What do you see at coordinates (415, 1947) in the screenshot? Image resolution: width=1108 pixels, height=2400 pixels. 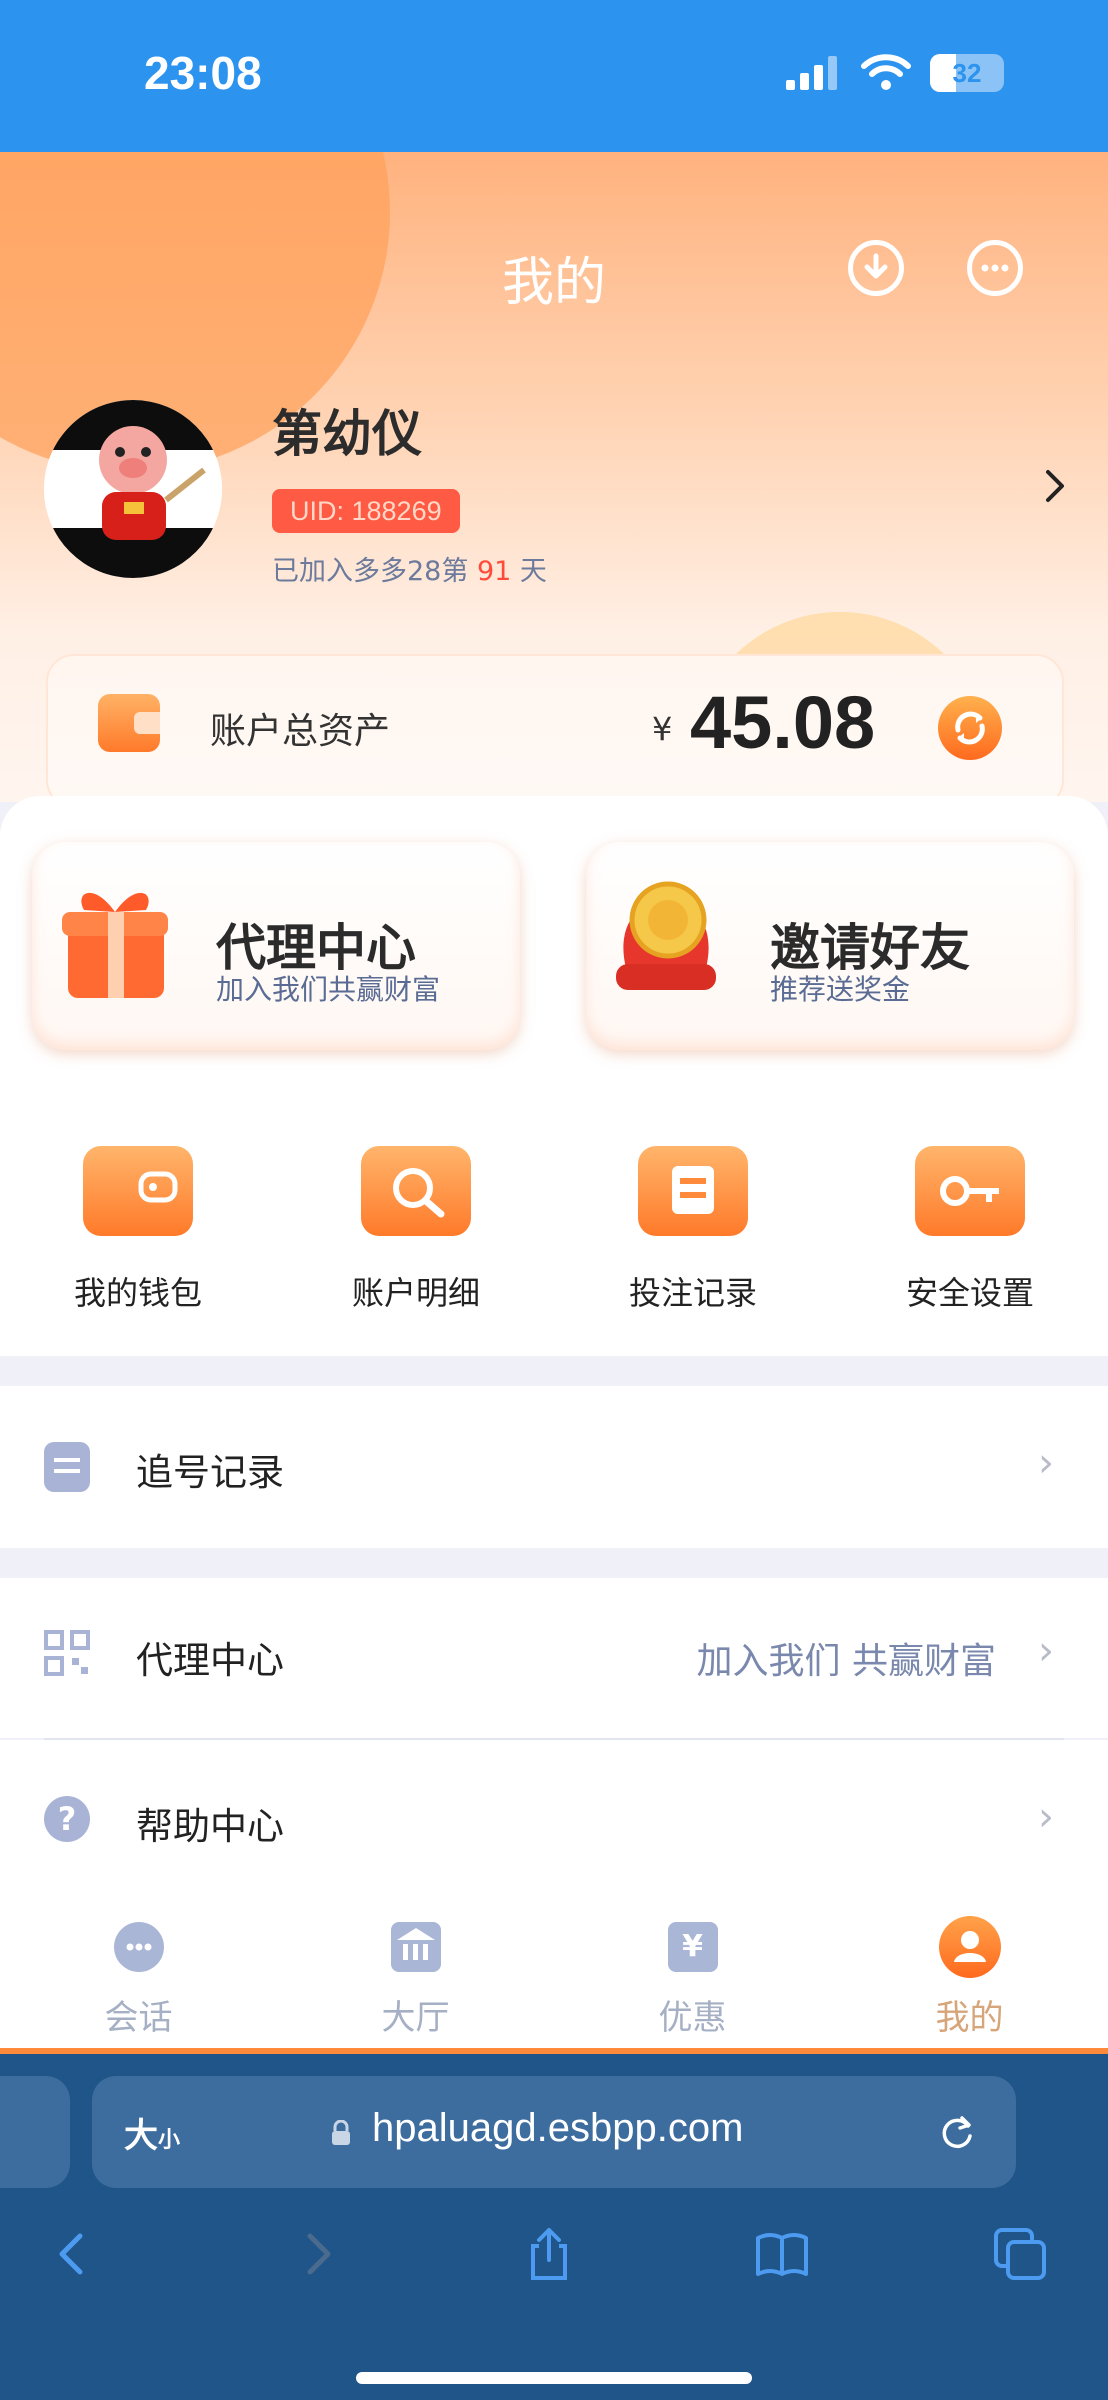 I see `bank-icon` at bounding box center [415, 1947].